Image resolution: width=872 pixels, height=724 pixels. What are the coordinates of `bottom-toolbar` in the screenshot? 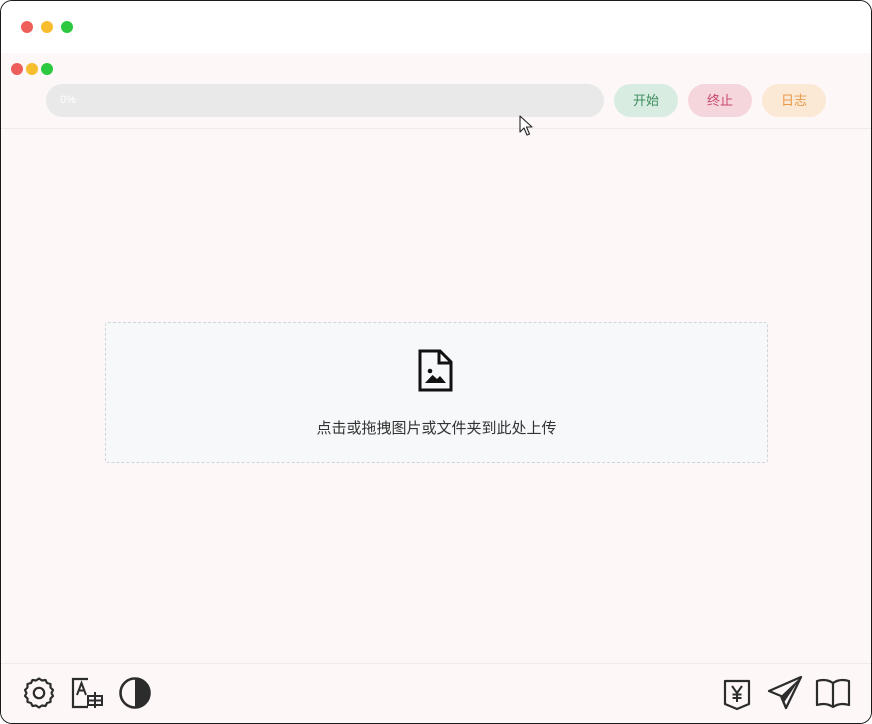 It's located at (436, 693).